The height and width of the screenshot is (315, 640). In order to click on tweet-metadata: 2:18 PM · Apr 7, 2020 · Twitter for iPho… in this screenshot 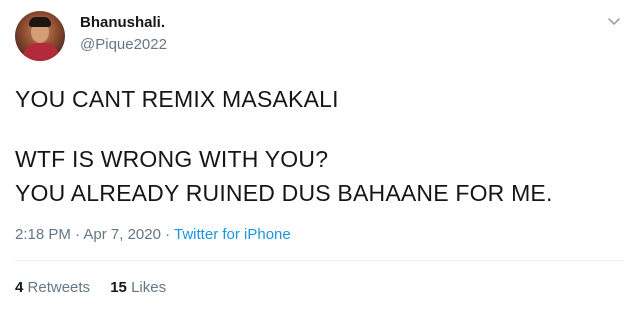, I will do `click(153, 234)`.